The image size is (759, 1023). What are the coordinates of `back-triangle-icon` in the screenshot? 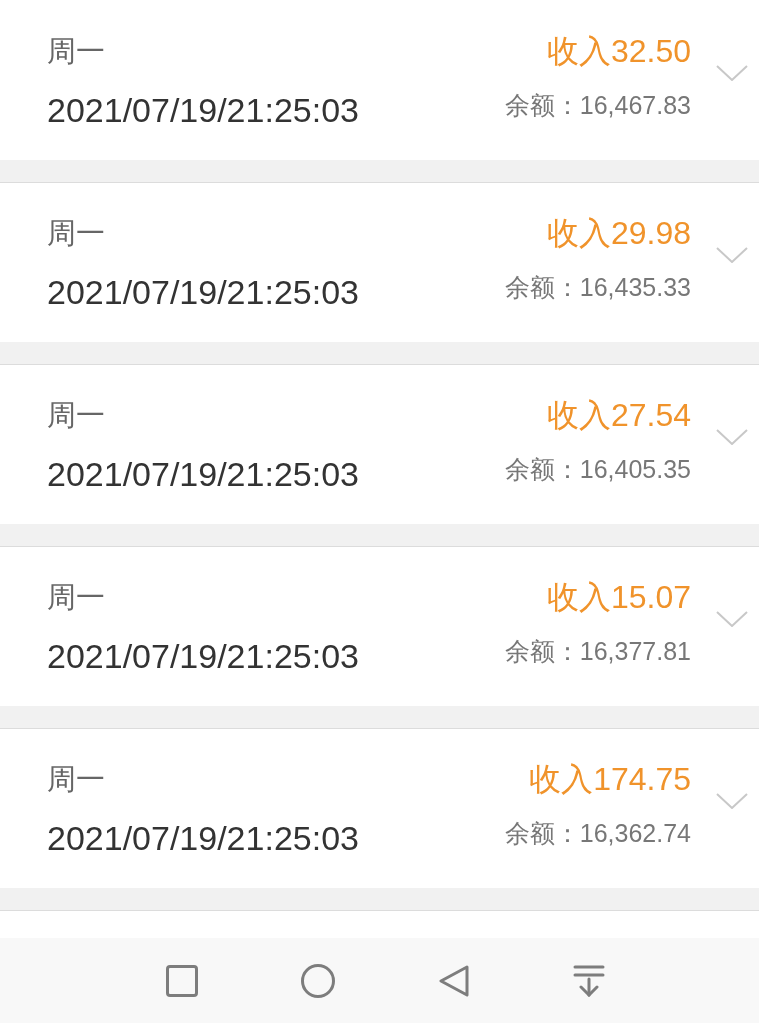 It's located at (454, 980).